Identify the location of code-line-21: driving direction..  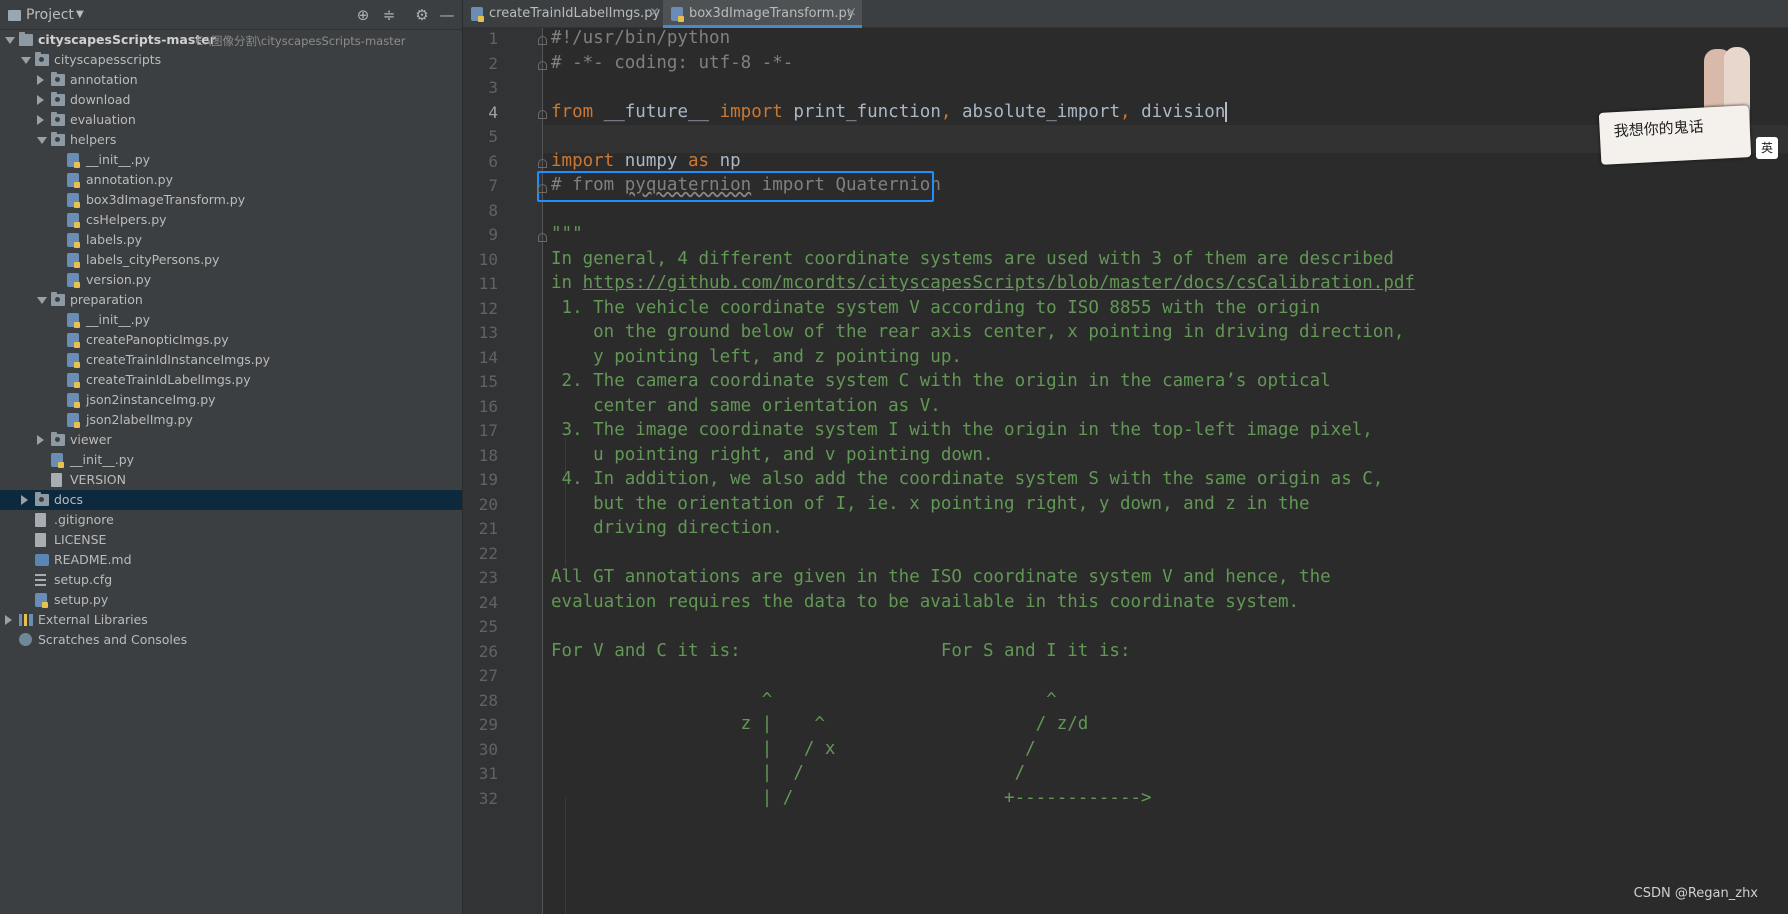
(667, 528).